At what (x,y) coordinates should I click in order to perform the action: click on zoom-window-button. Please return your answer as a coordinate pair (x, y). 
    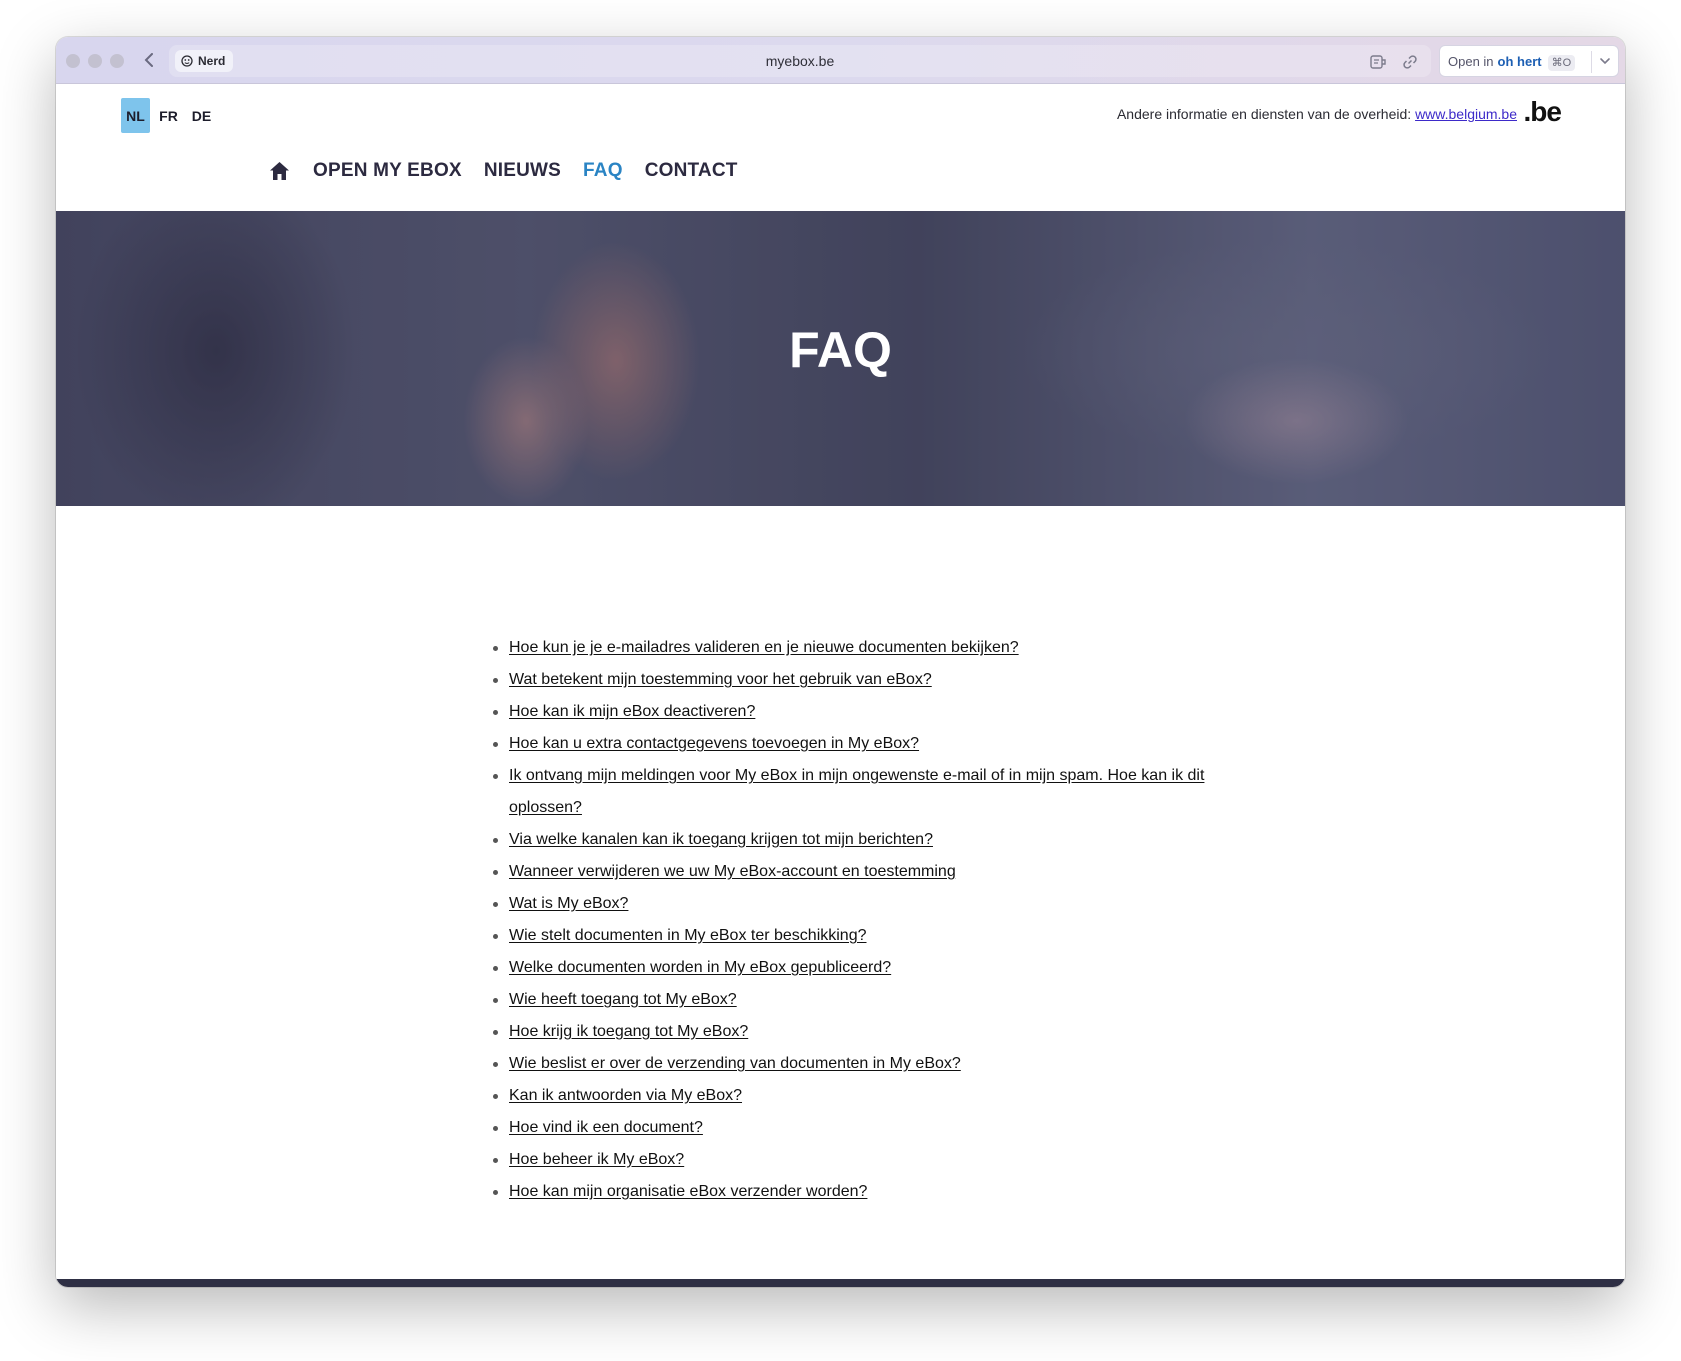
    Looking at the image, I should click on (117, 61).